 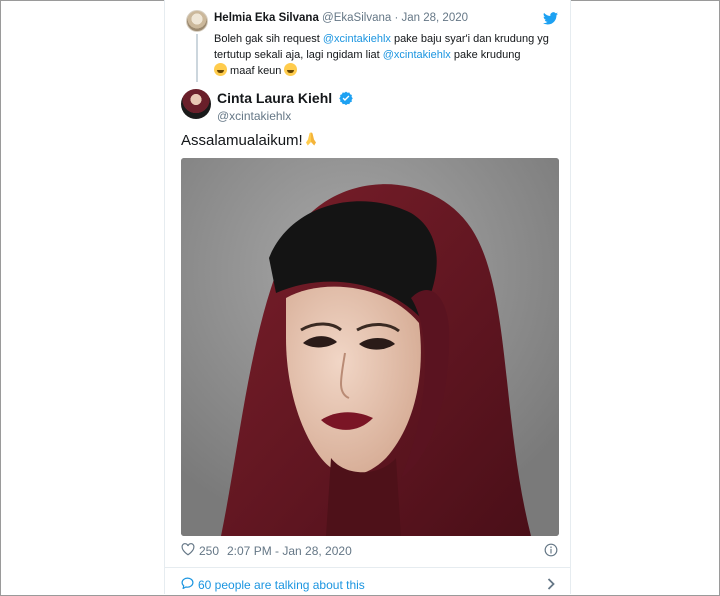 What do you see at coordinates (346, 98) in the screenshot?
I see `verified-badge-icon` at bounding box center [346, 98].